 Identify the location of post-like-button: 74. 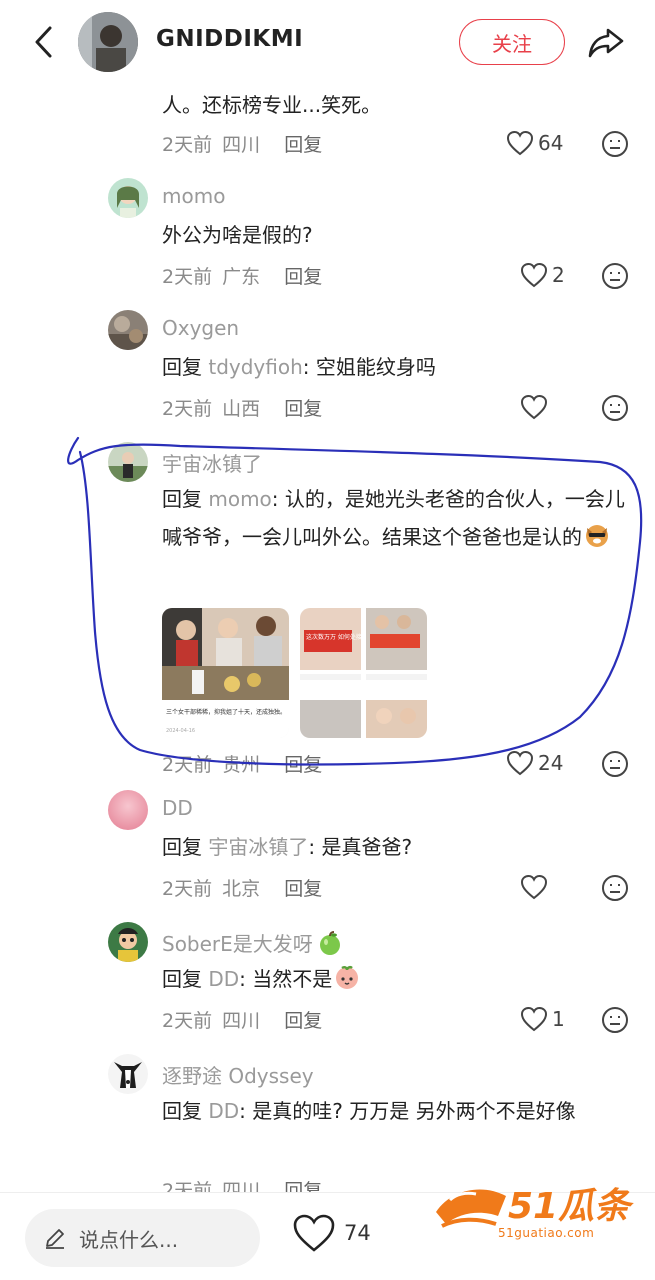
(331, 1233).